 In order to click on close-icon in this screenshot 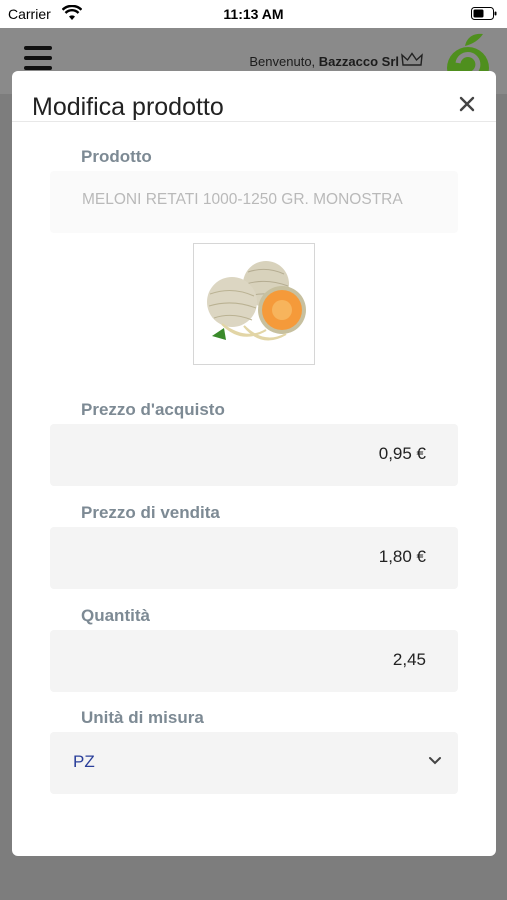, I will do `click(467, 104)`.